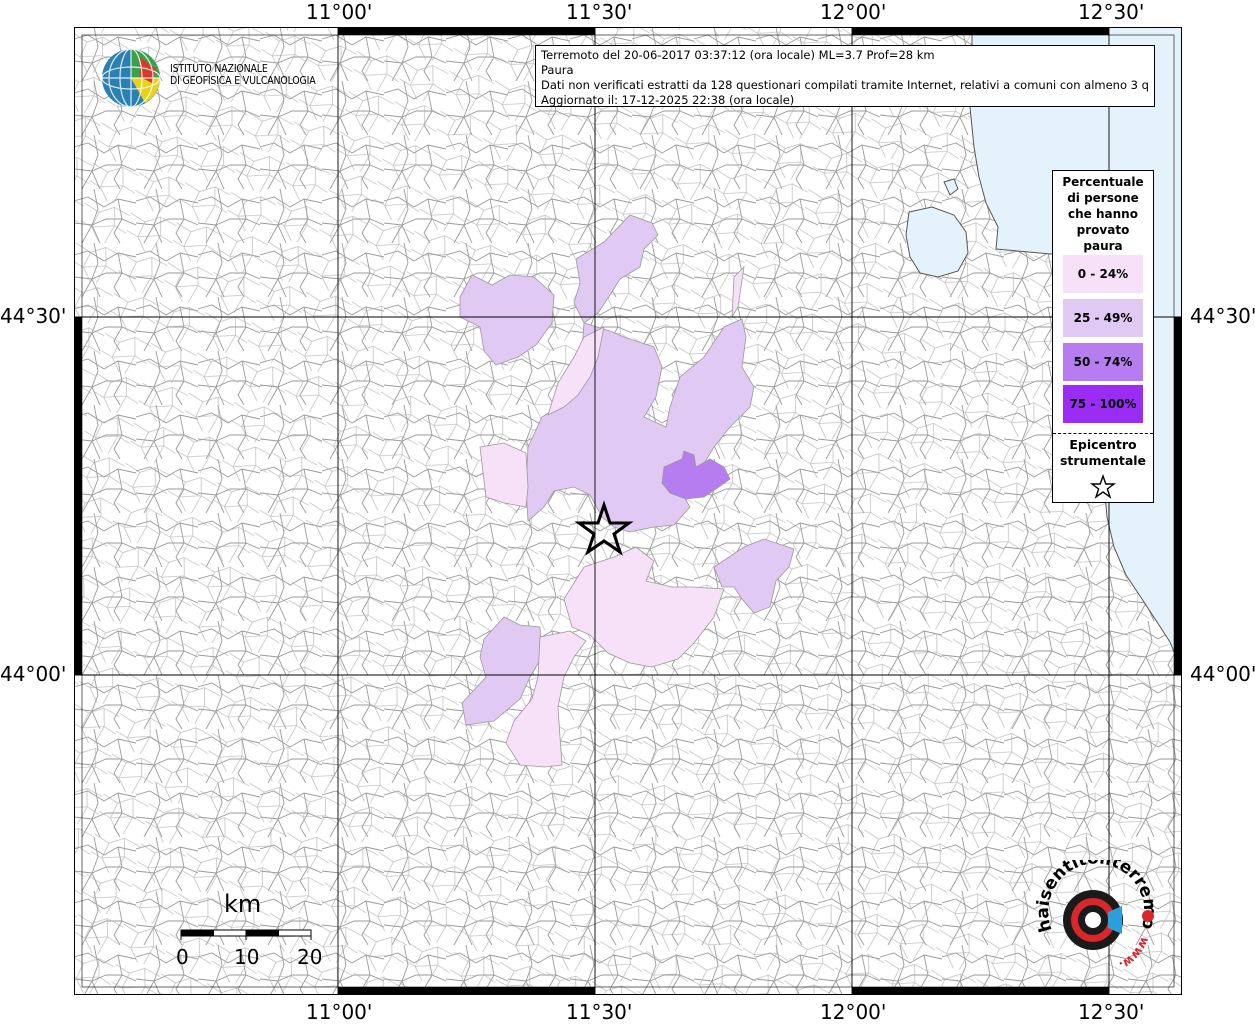 This screenshot has height=1024, width=1255. What do you see at coordinates (131, 78) in the screenshot?
I see `ingv-logo-icon` at bounding box center [131, 78].